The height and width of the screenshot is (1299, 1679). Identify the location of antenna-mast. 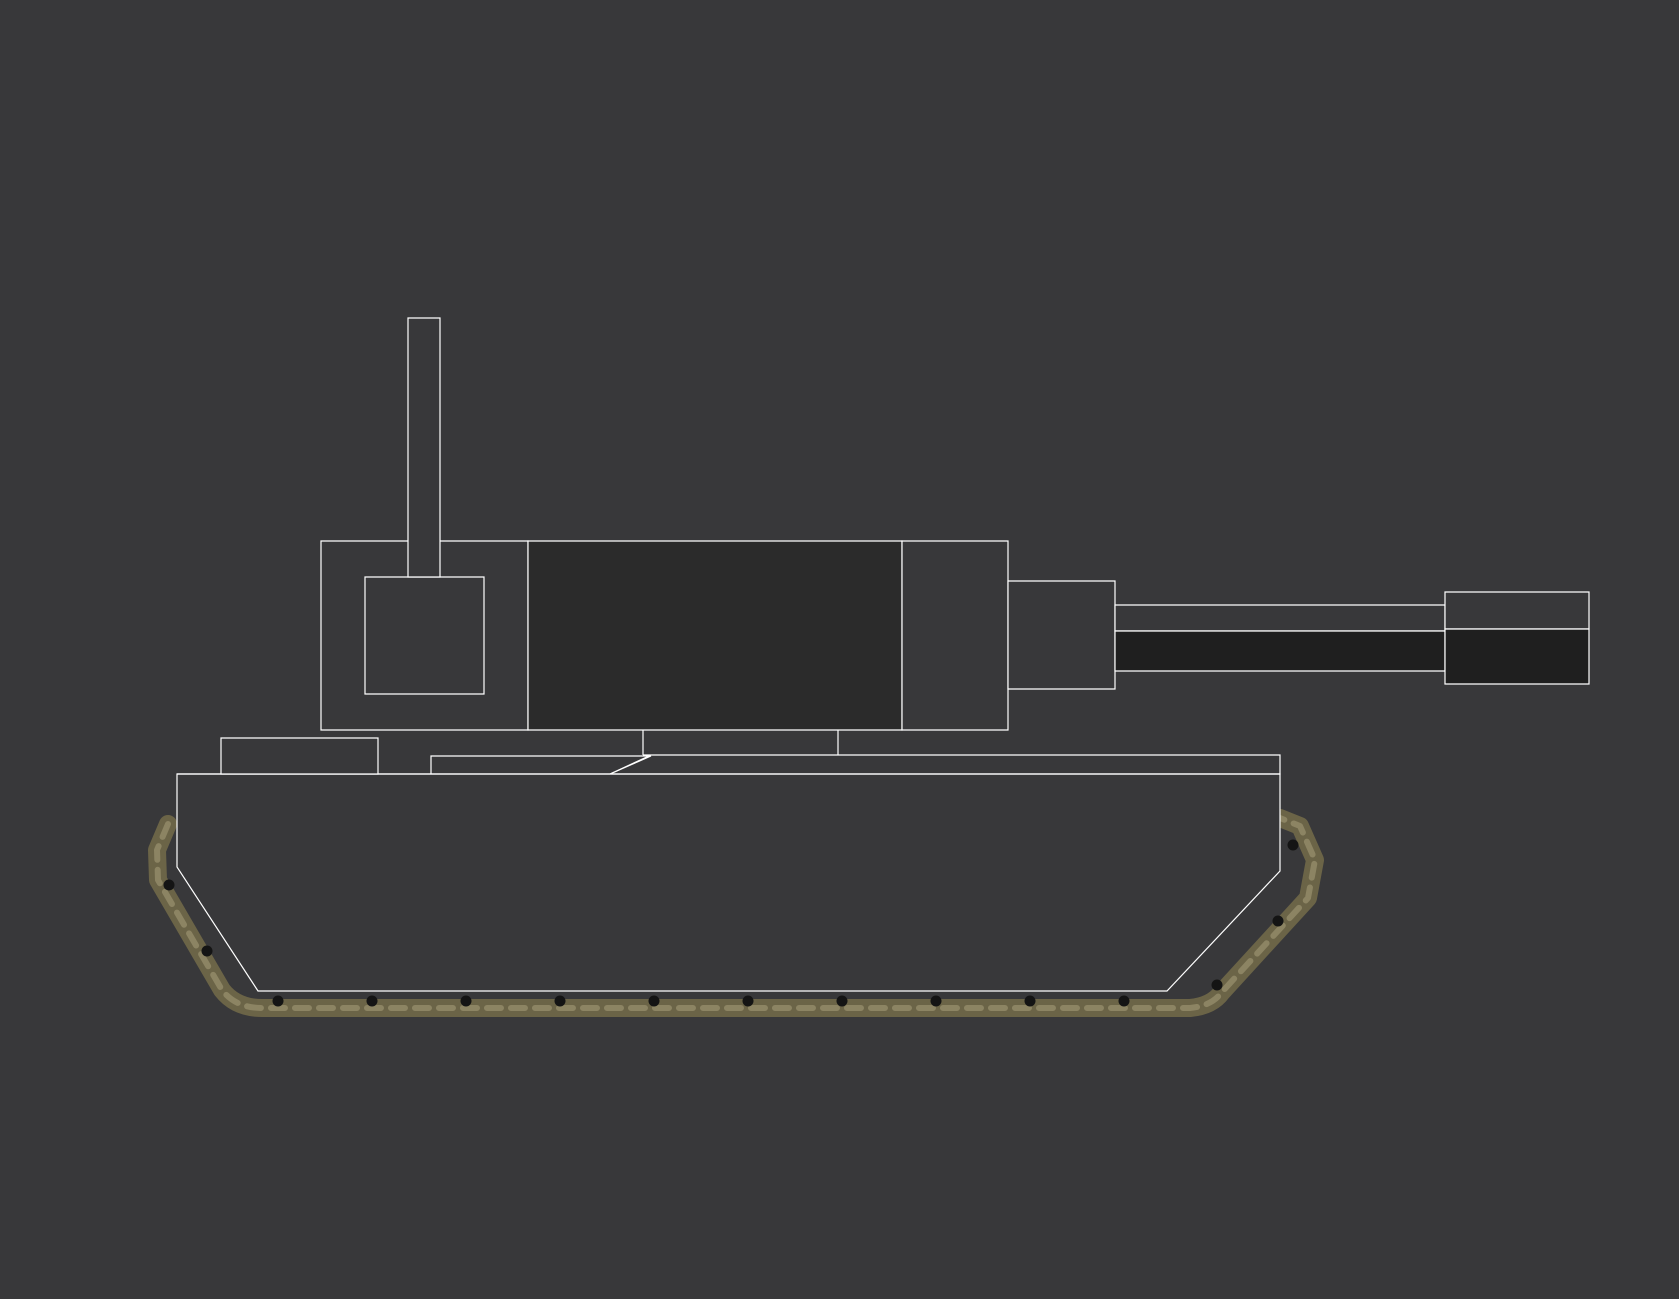
(424, 447).